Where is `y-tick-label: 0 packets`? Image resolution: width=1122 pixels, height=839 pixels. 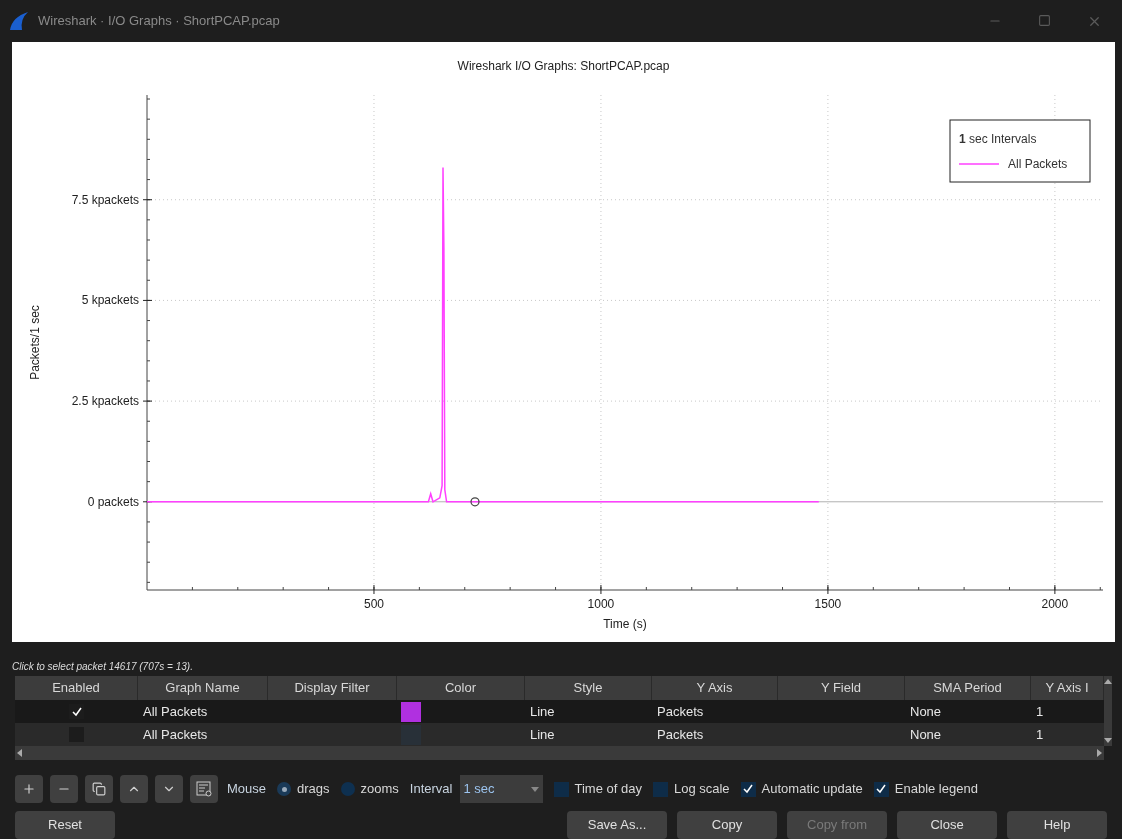 y-tick-label: 0 packets is located at coordinates (113, 501).